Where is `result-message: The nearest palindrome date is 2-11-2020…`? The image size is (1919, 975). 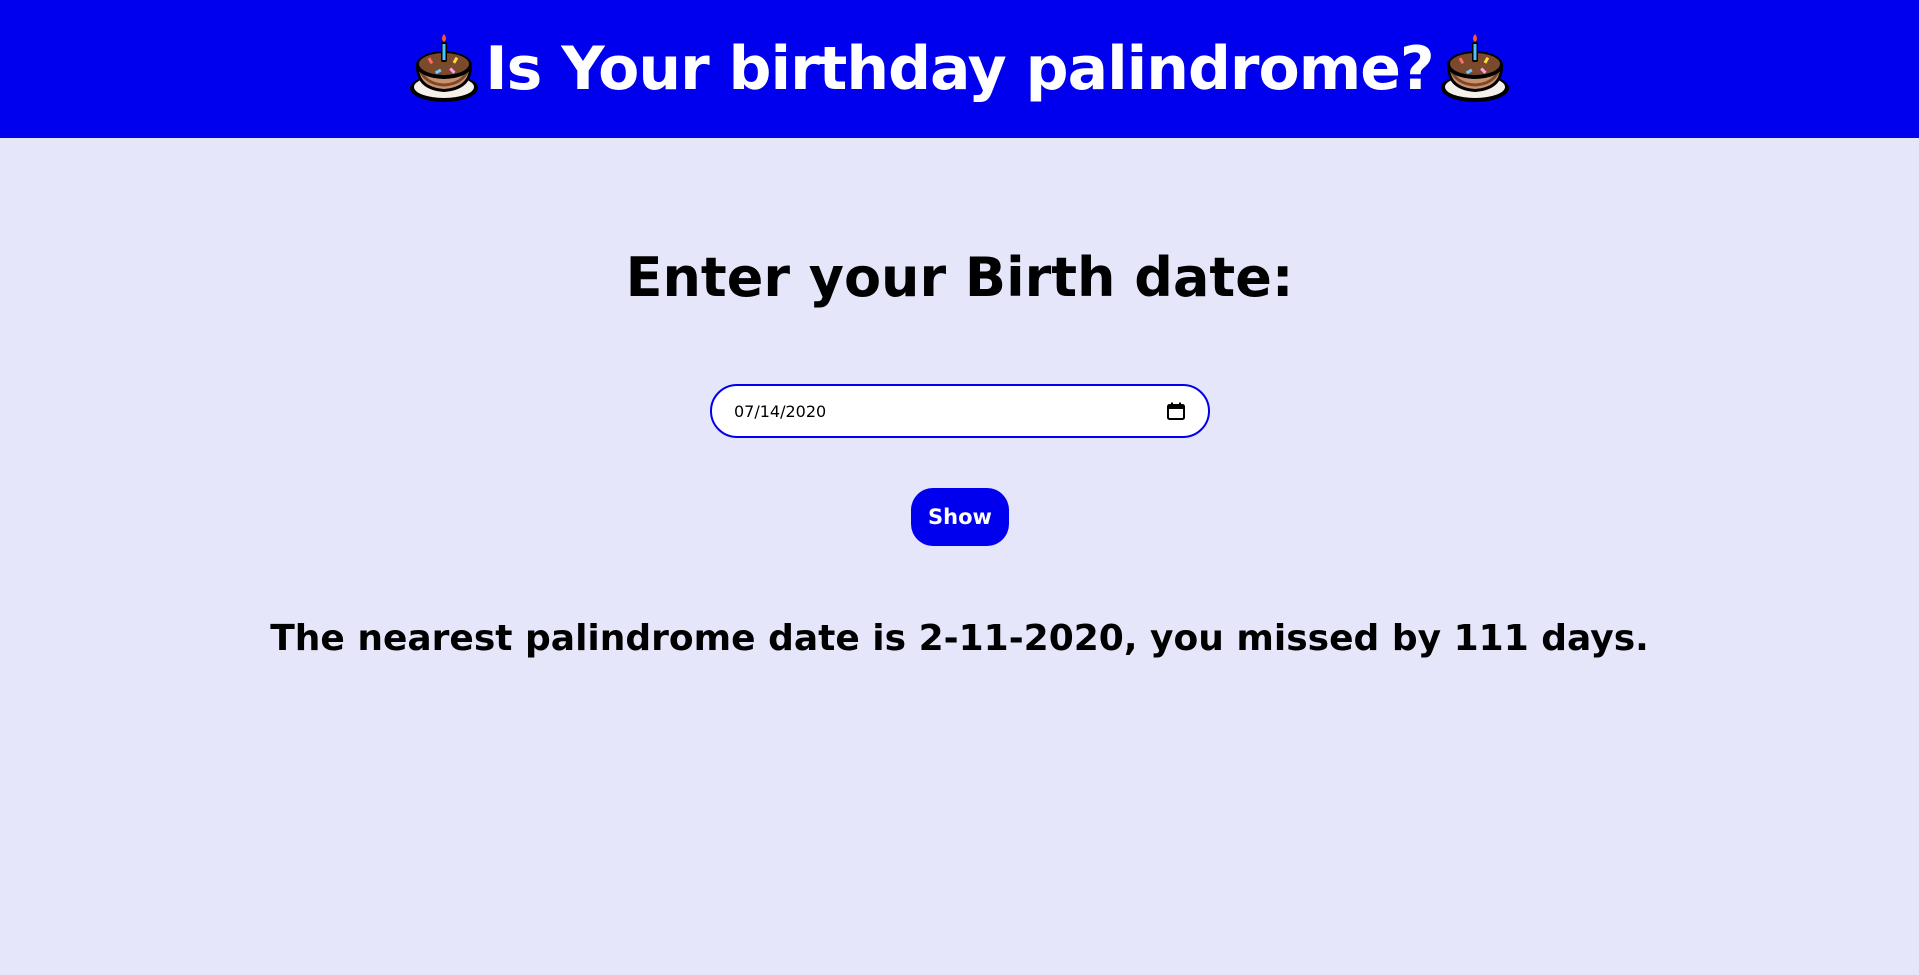
result-message: The nearest palindrome date is 2-11-2020… is located at coordinates (959, 638).